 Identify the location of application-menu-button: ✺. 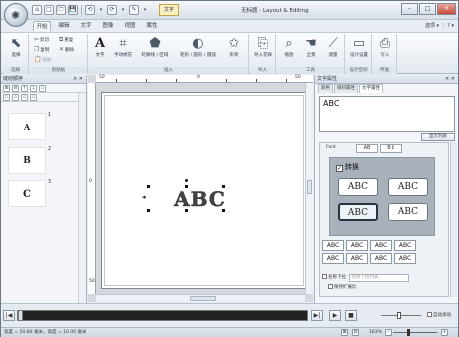
(16, 15).